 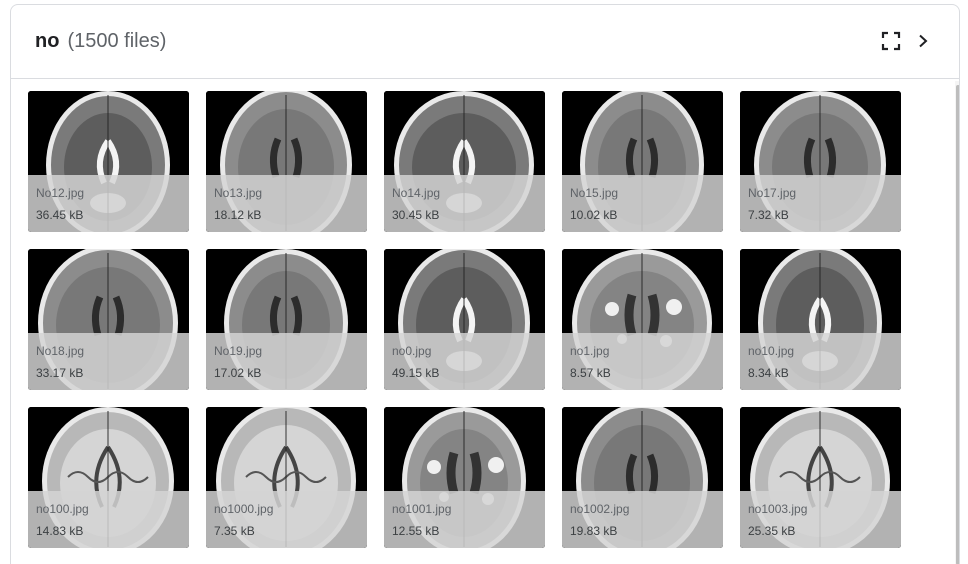 I want to click on file-tile: no10.jpg 8.34 kB, so click(x=820, y=319).